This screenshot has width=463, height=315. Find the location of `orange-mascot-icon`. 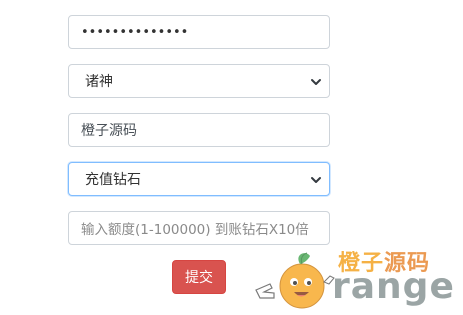

orange-mascot-icon is located at coordinates (295, 280).